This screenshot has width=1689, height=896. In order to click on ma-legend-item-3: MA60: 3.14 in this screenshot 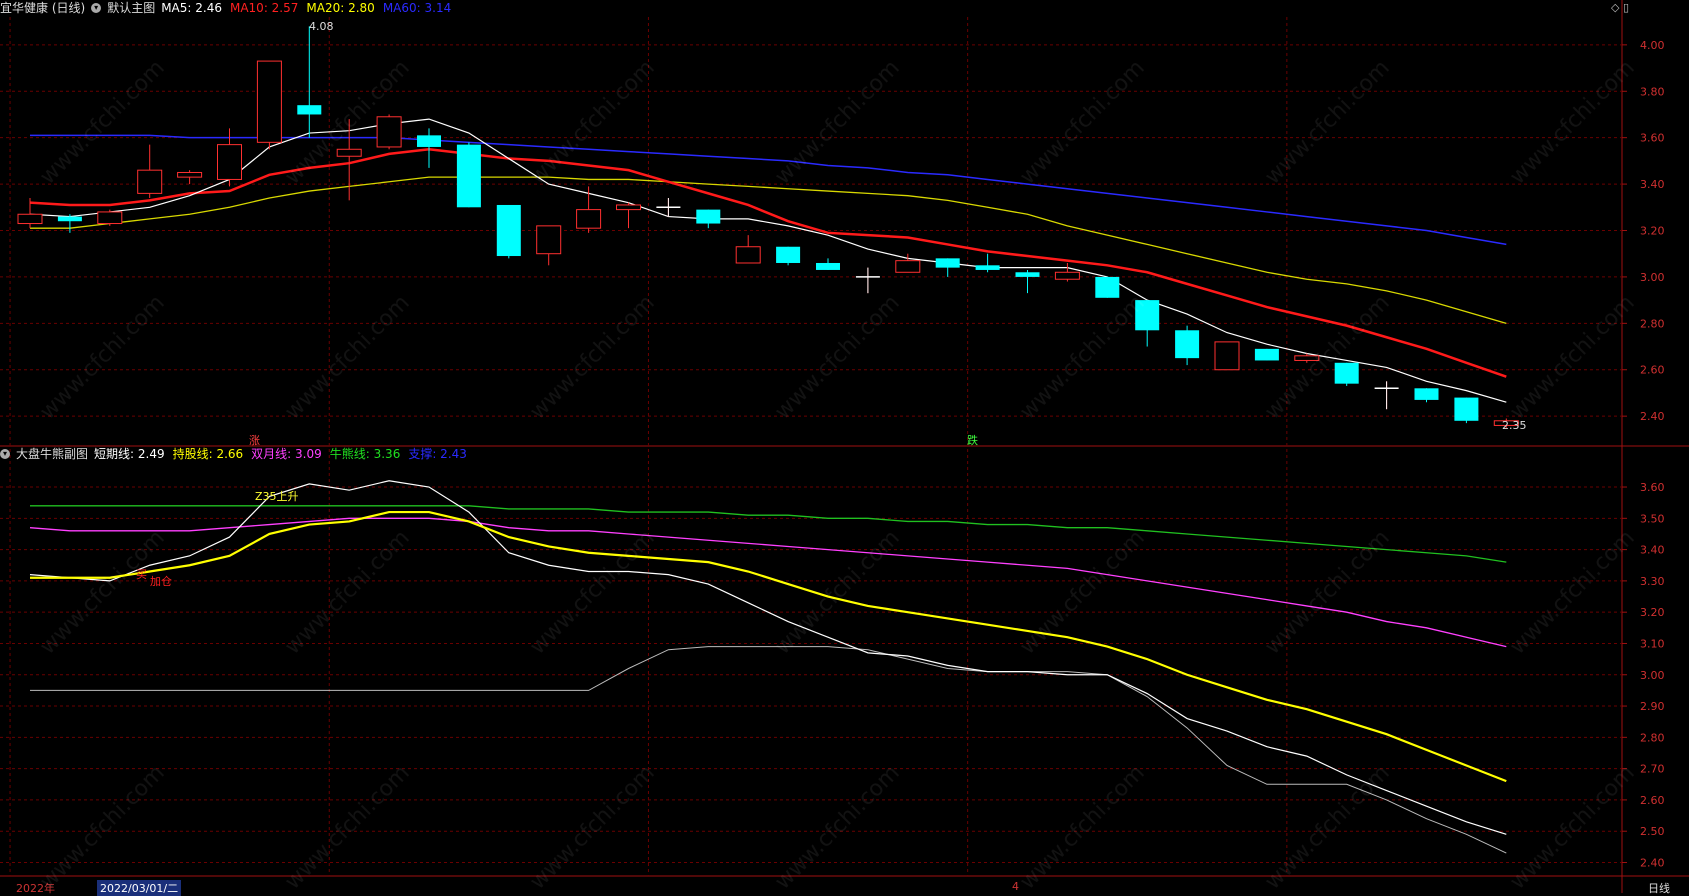, I will do `click(417, 8)`.